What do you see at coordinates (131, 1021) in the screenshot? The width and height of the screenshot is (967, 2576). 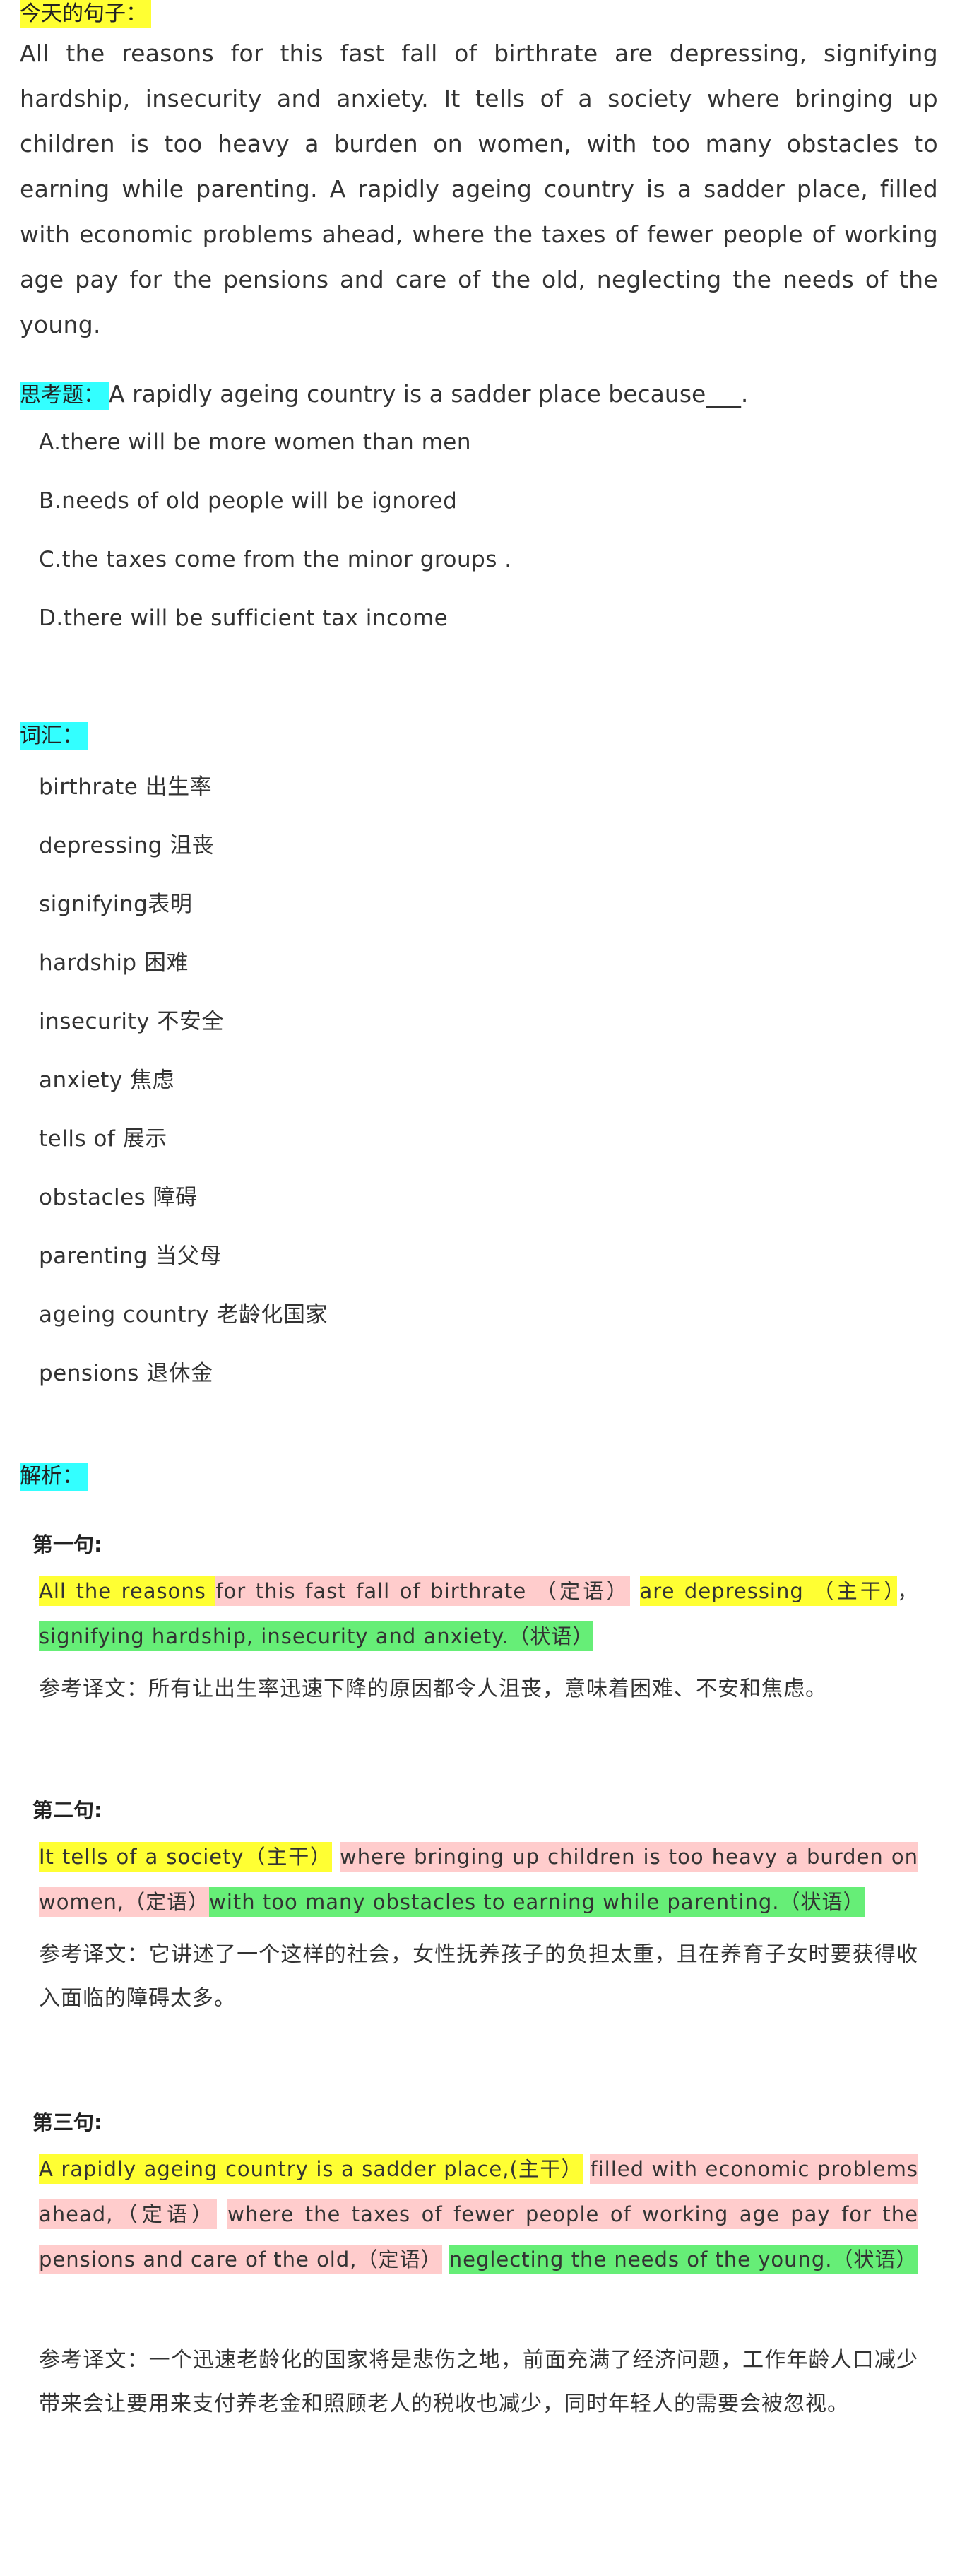 I see `vocab-item: insecurity 不安全` at bounding box center [131, 1021].